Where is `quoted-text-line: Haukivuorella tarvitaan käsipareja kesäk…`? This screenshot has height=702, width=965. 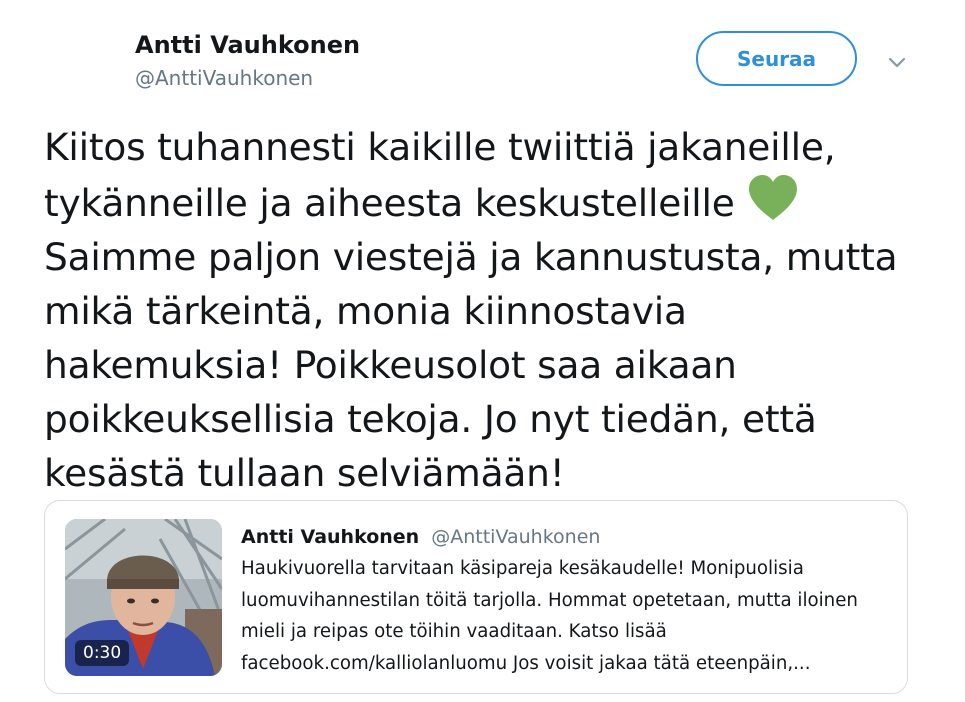
quoted-text-line: Haukivuorella tarvitaan käsipareja kesäk… is located at coordinates (522, 568).